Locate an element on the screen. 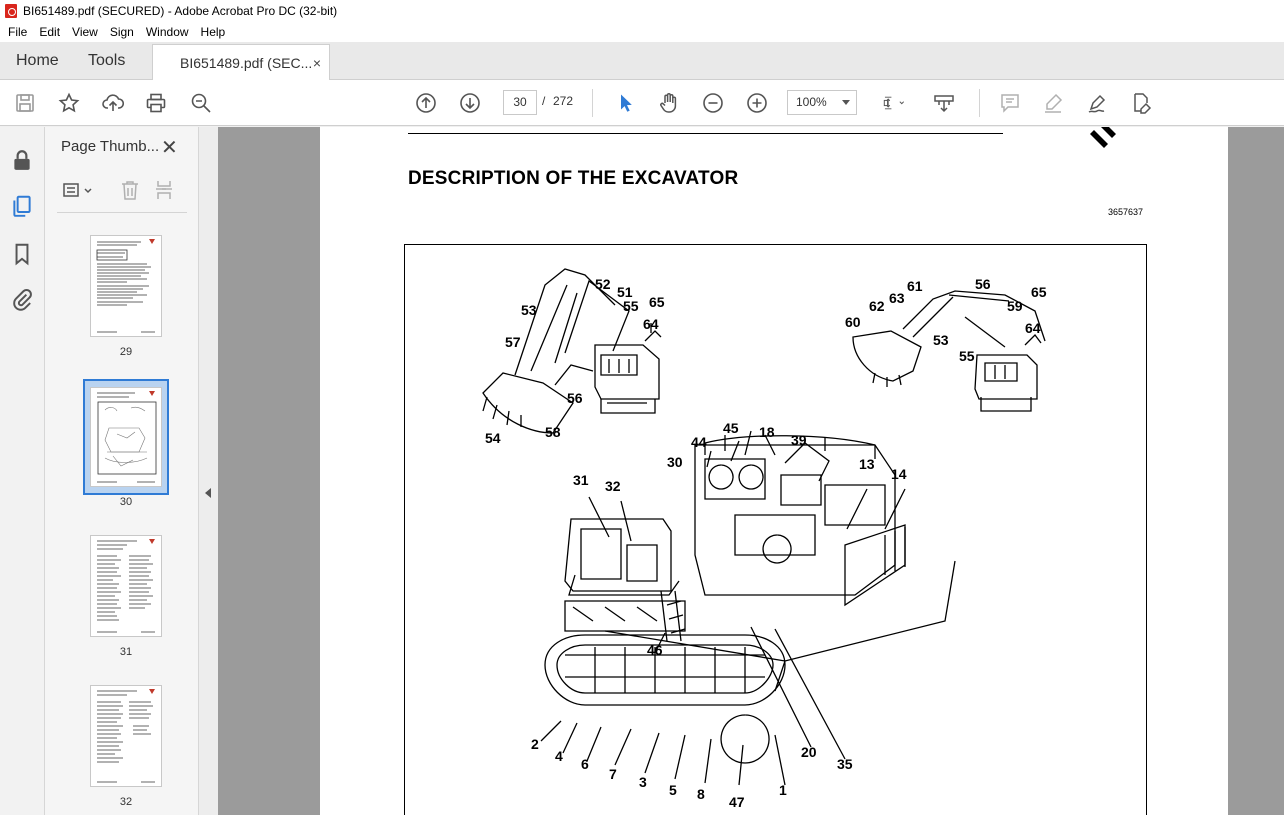  hand-tool-icon is located at coordinates (669, 103).